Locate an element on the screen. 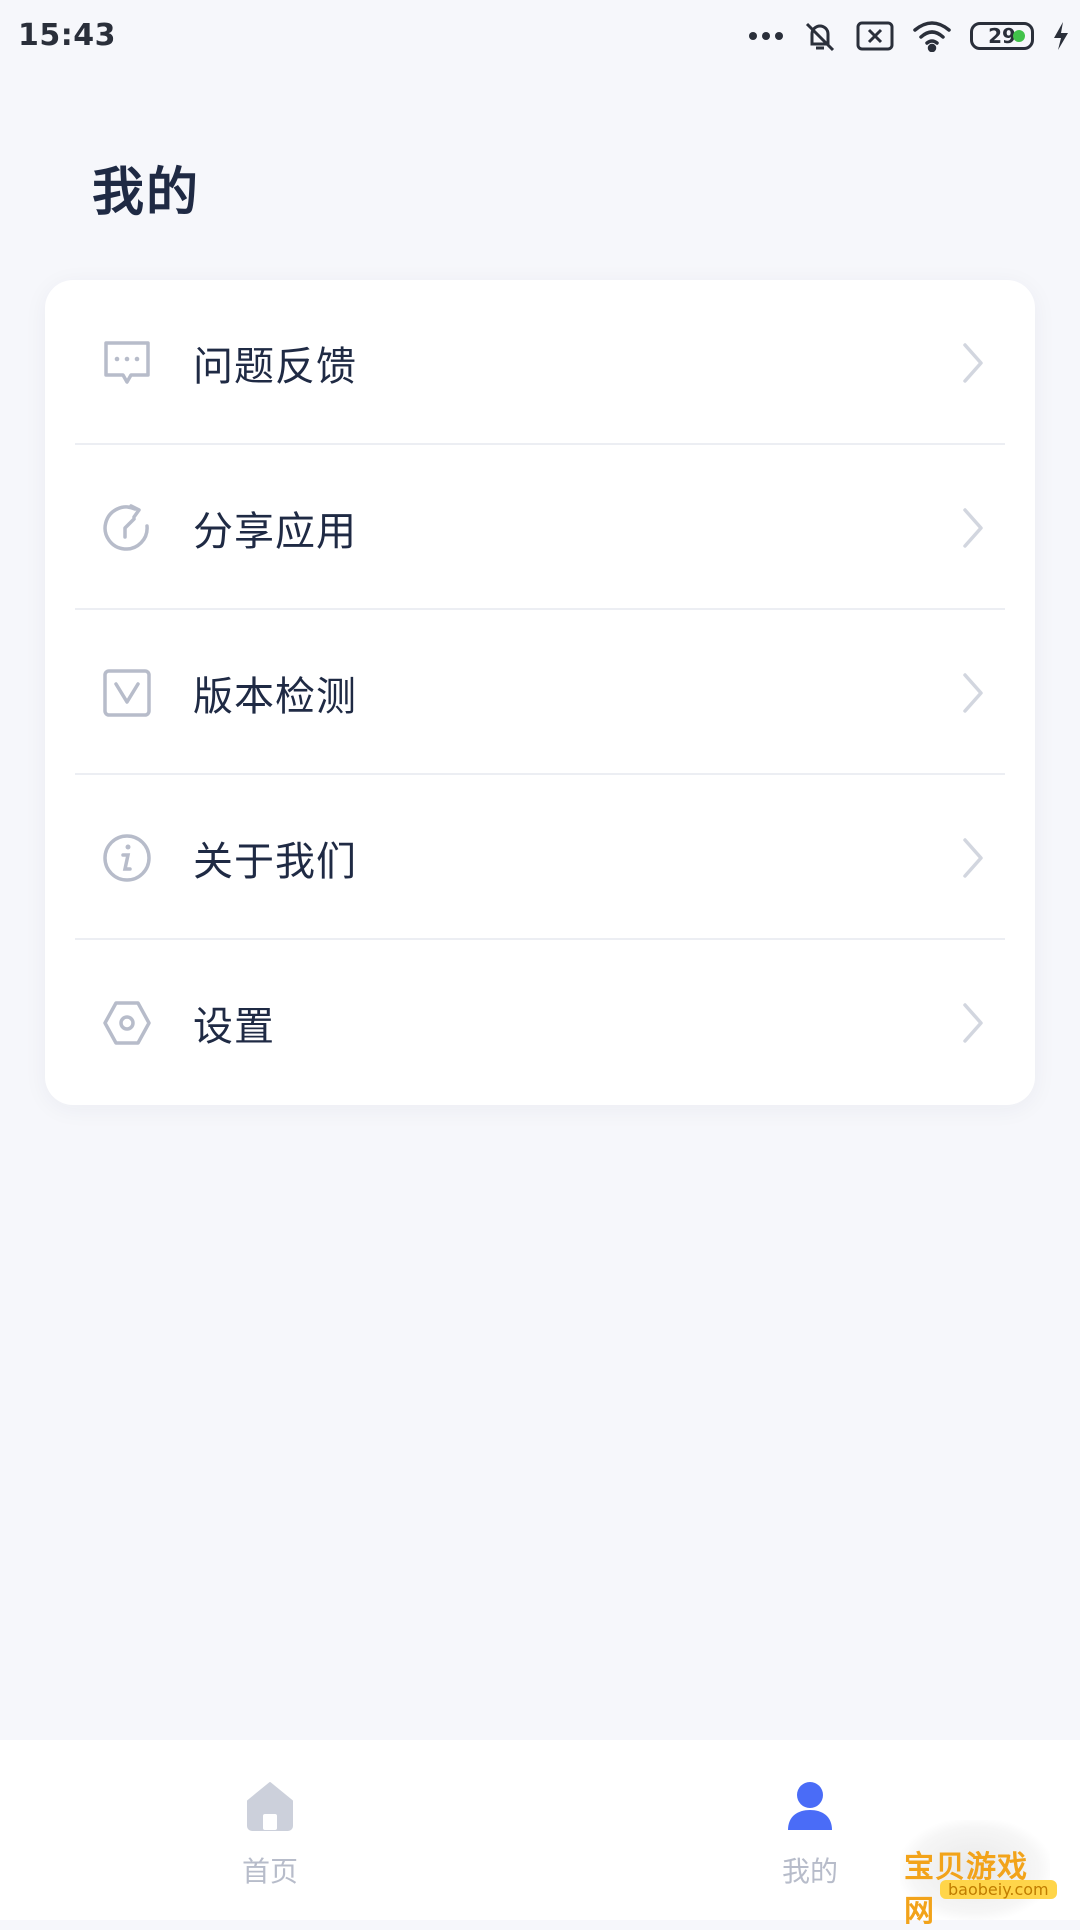  menu-item-label: 分享应用 is located at coordinates (275, 531).